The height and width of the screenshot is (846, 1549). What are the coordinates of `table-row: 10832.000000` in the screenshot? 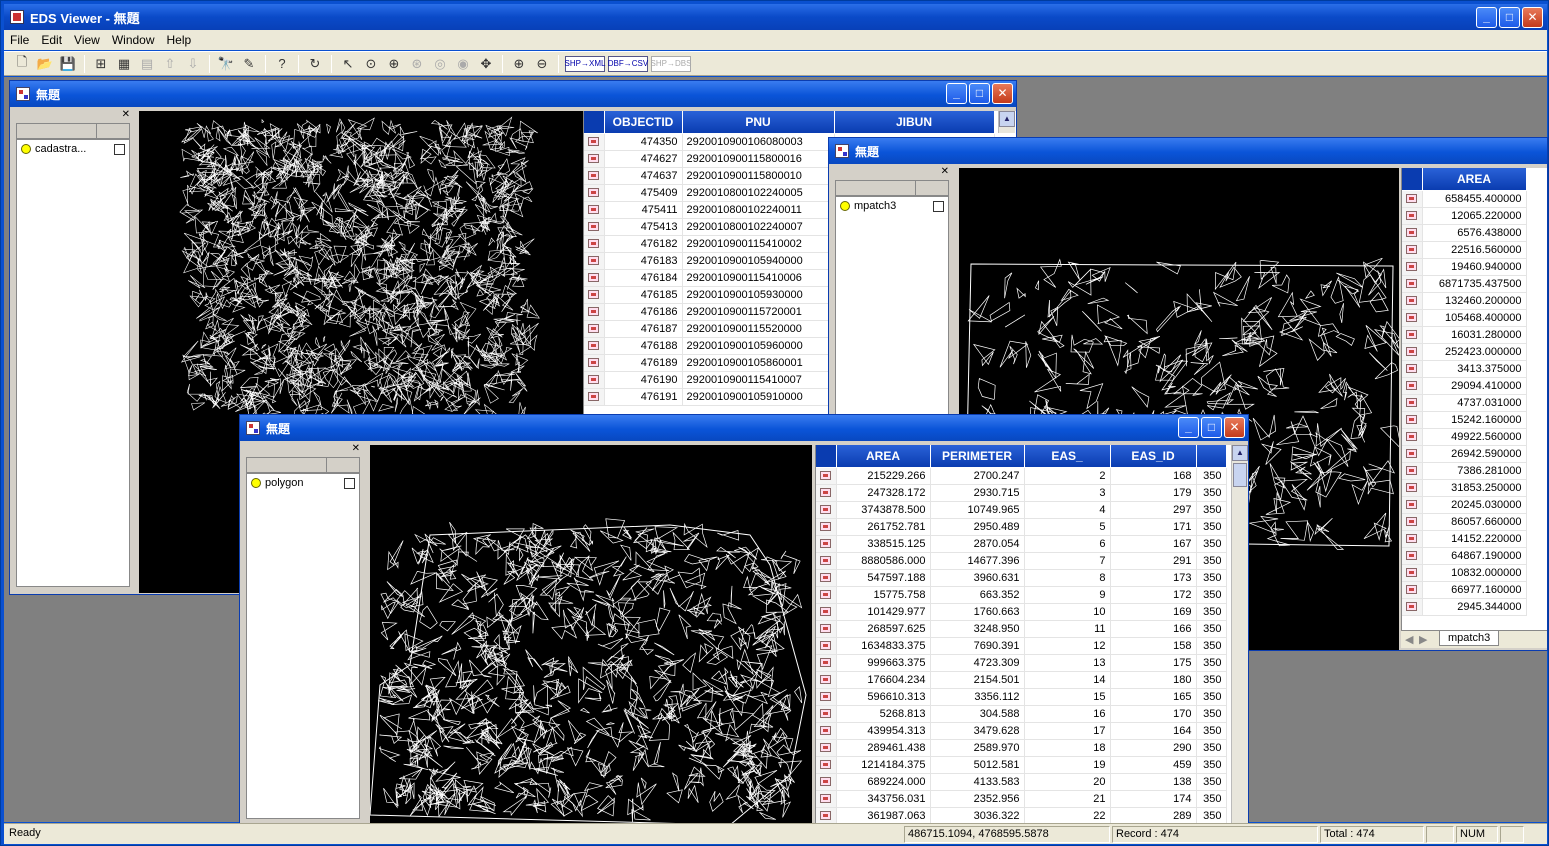 It's located at (1464, 573).